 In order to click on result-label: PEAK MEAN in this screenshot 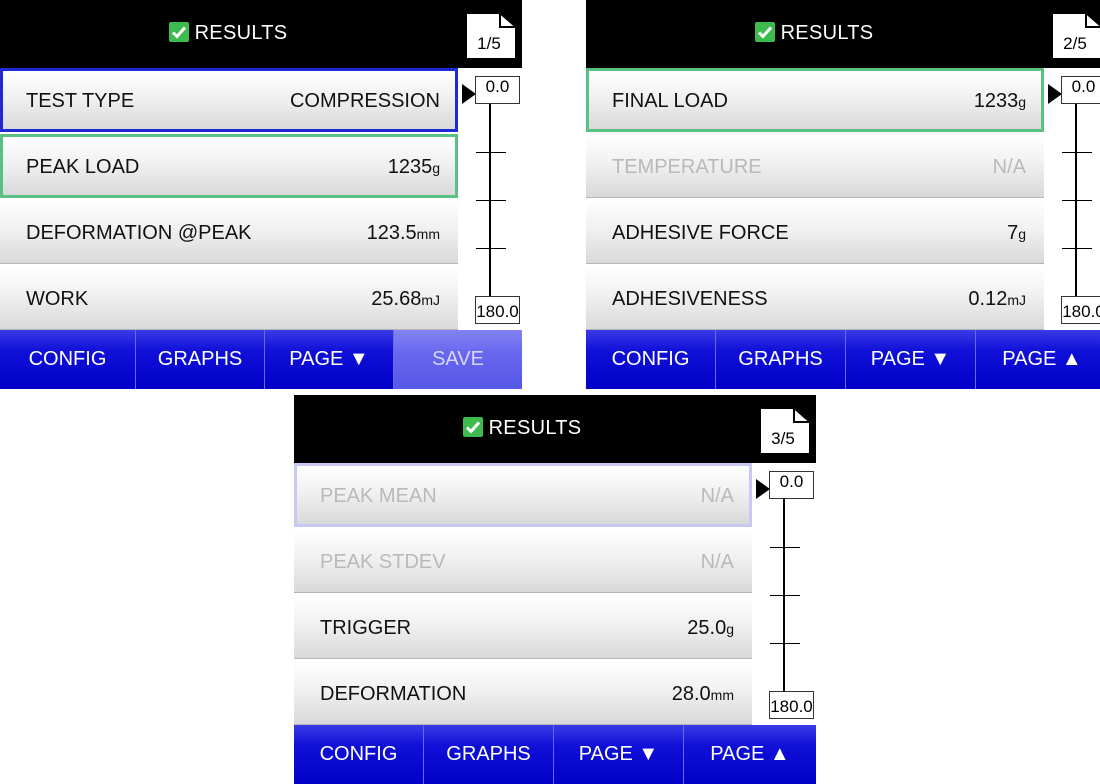, I will do `click(378, 496)`.